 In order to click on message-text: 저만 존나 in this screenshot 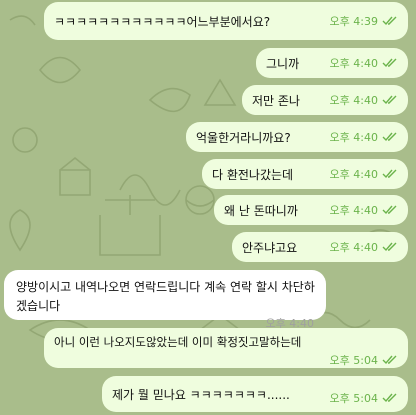, I will do `click(276, 100)`.